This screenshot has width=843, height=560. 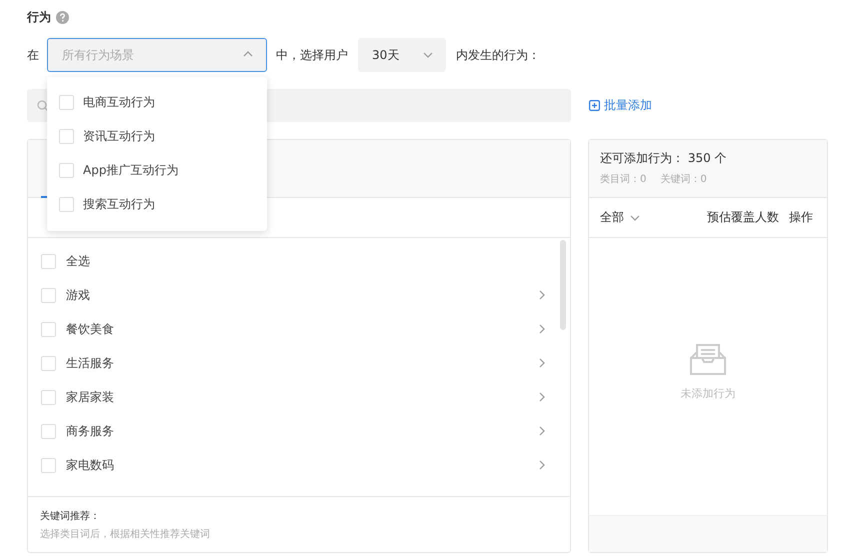 I want to click on category-item: 生活服务, so click(x=296, y=363).